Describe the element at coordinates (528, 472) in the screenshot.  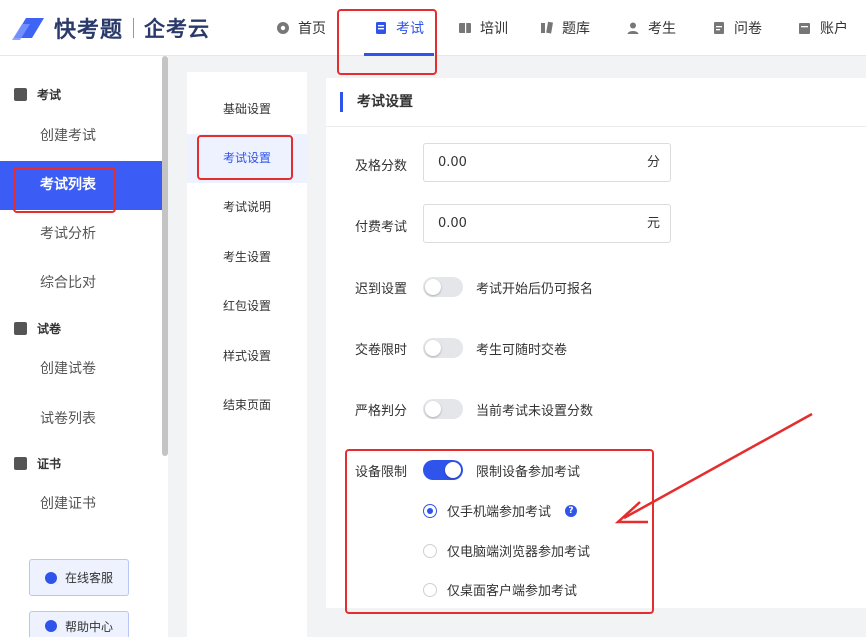
I see `device-limit-text: 限制设备参加考试` at that location.